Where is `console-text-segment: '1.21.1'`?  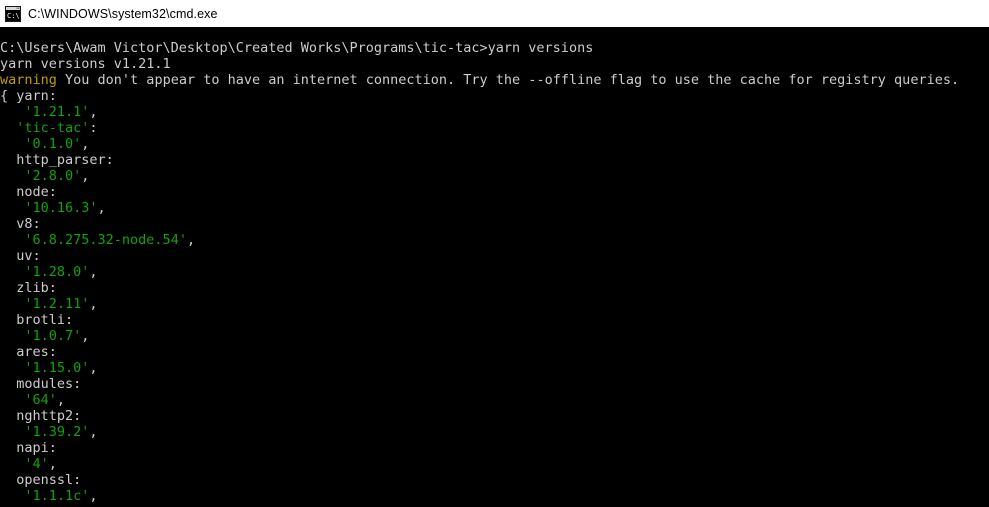 console-text-segment: '1.21.1' is located at coordinates (57, 112).